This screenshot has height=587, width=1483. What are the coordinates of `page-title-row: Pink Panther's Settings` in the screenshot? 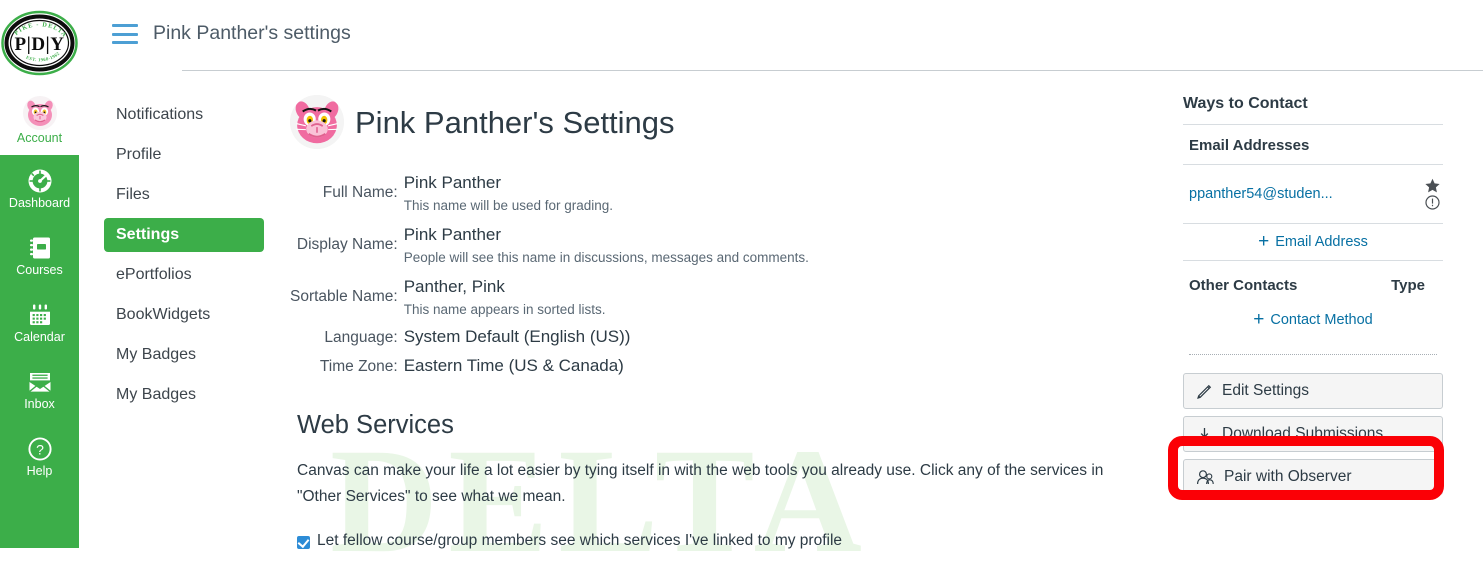 It's located at (725, 122).